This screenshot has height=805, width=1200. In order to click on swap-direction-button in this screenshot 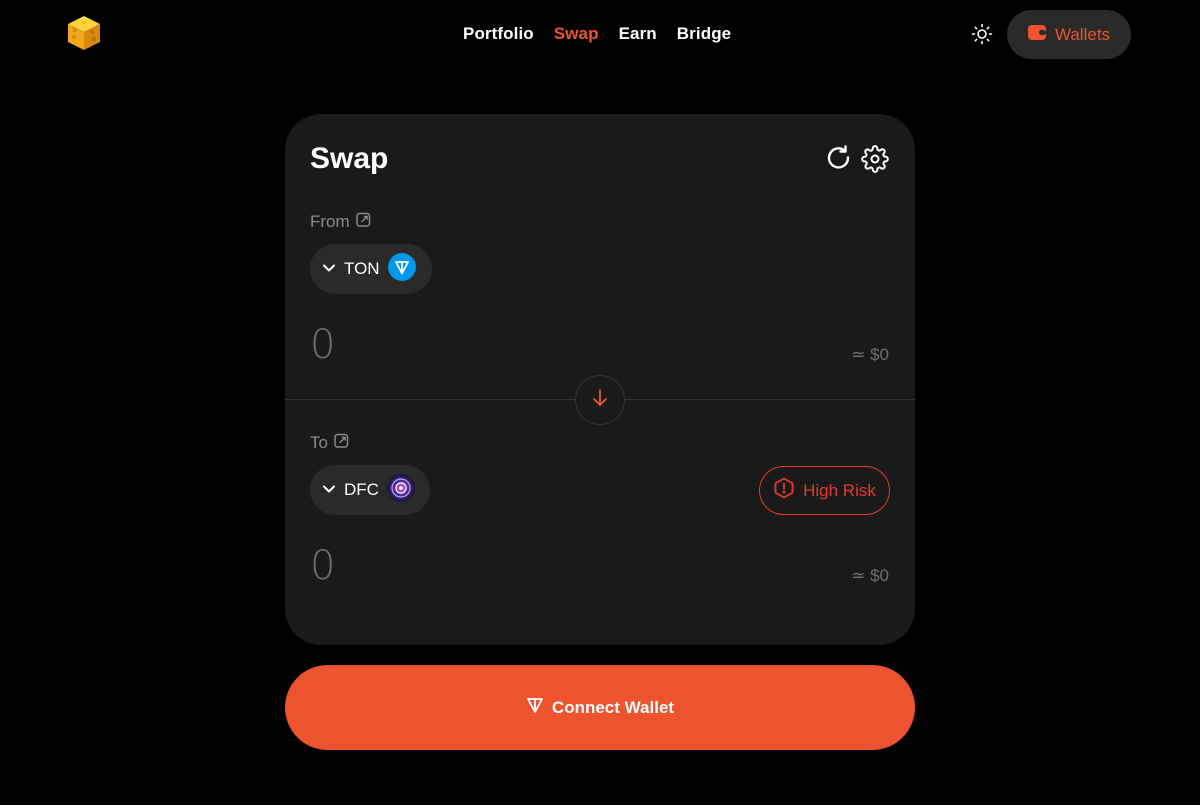, I will do `click(600, 400)`.